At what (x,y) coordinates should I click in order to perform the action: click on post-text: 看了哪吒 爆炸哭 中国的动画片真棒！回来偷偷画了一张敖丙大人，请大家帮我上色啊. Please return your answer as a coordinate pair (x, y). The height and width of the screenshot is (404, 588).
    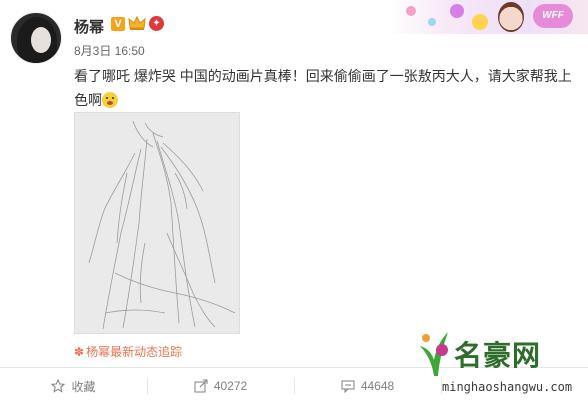
    Looking at the image, I should click on (324, 88).